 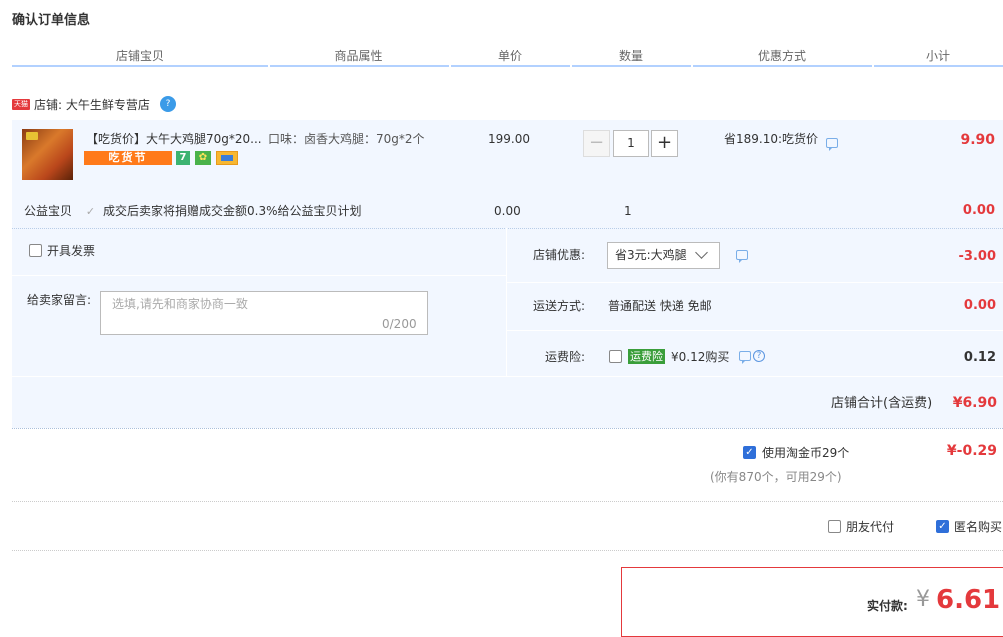 I want to click on wangwang-chat-icon: ?, so click(x=168, y=104).